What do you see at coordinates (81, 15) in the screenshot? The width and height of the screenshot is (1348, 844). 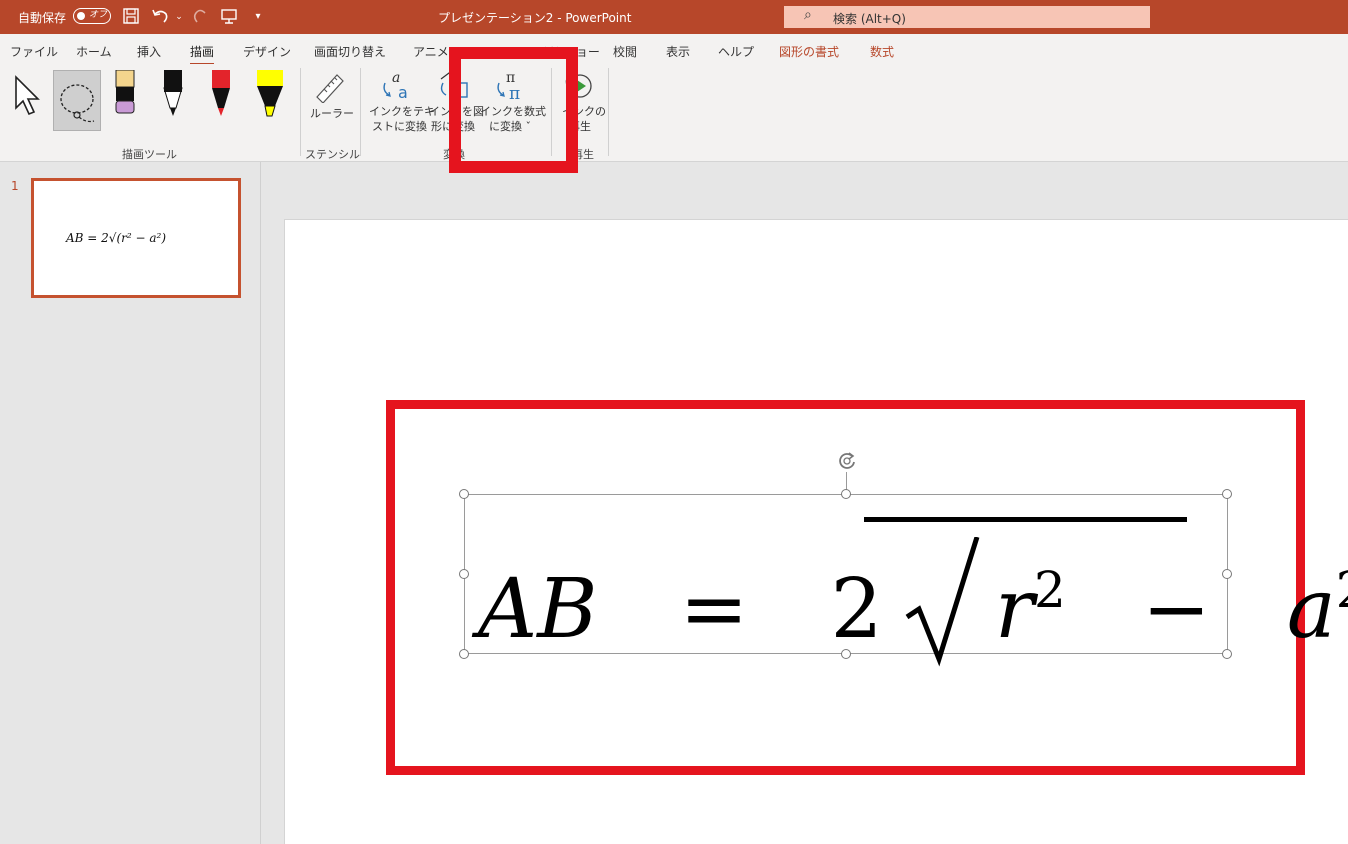 I see `toggle-knob` at bounding box center [81, 15].